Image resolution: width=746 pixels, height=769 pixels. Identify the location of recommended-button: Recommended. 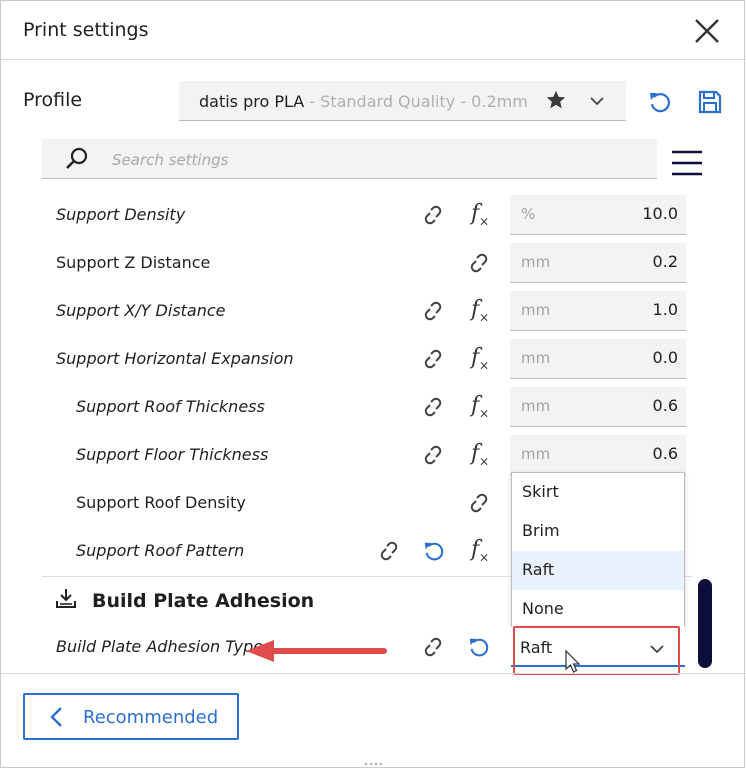
(131, 716).